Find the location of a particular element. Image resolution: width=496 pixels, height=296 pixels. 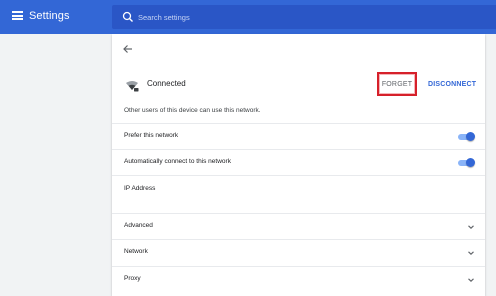

back-arrow-icon is located at coordinates (128, 49).